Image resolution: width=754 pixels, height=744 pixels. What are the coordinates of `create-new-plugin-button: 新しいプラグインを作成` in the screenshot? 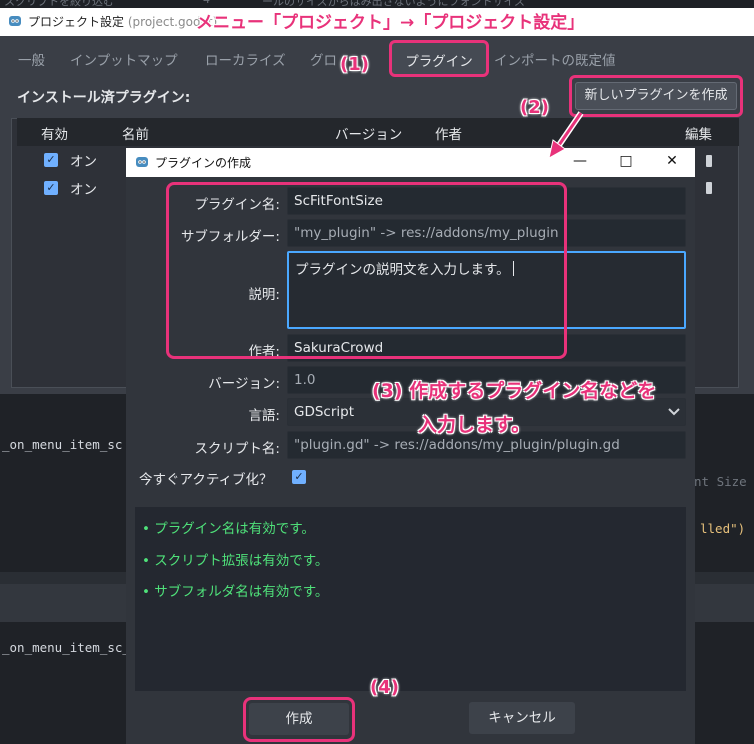 It's located at (656, 96).